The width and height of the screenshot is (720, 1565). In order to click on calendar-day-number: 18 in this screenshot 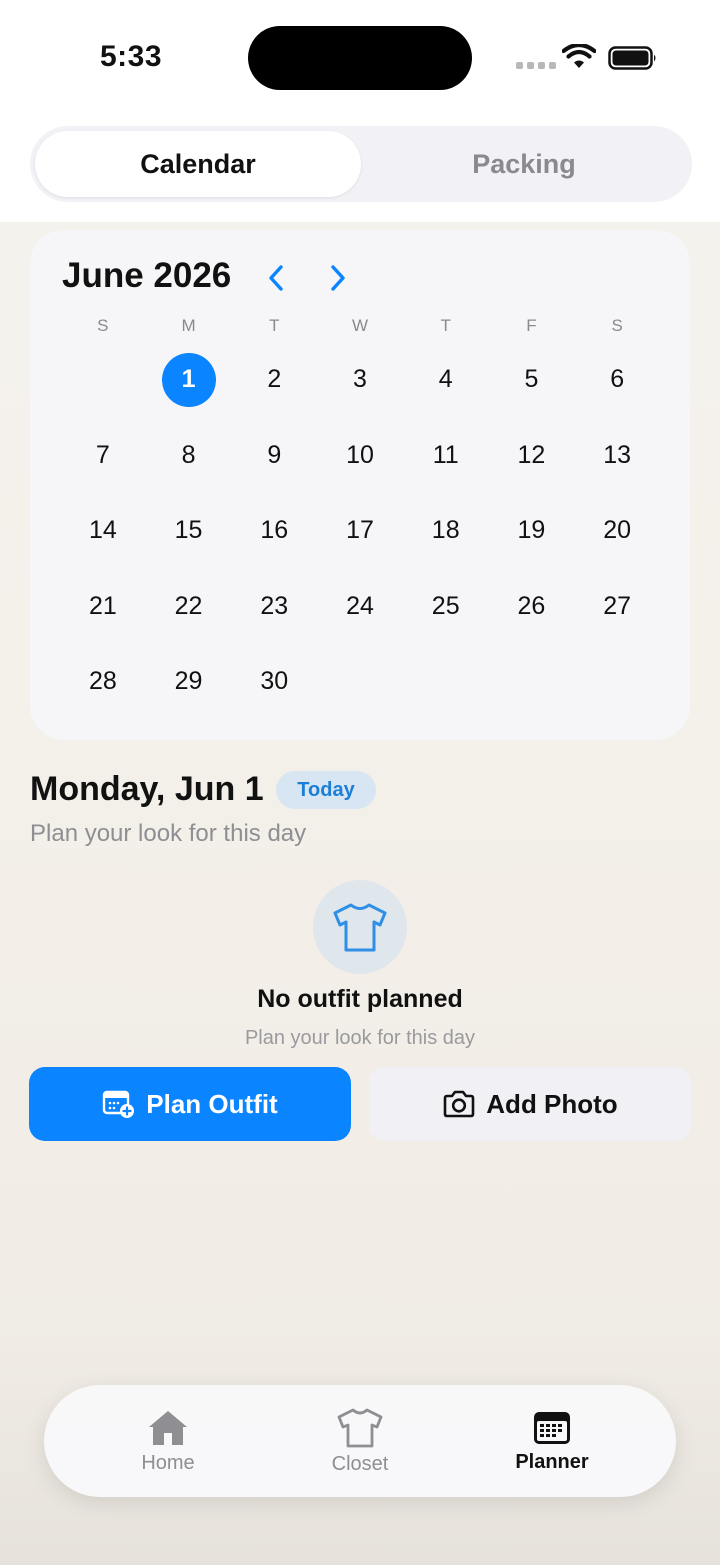, I will do `click(445, 530)`.